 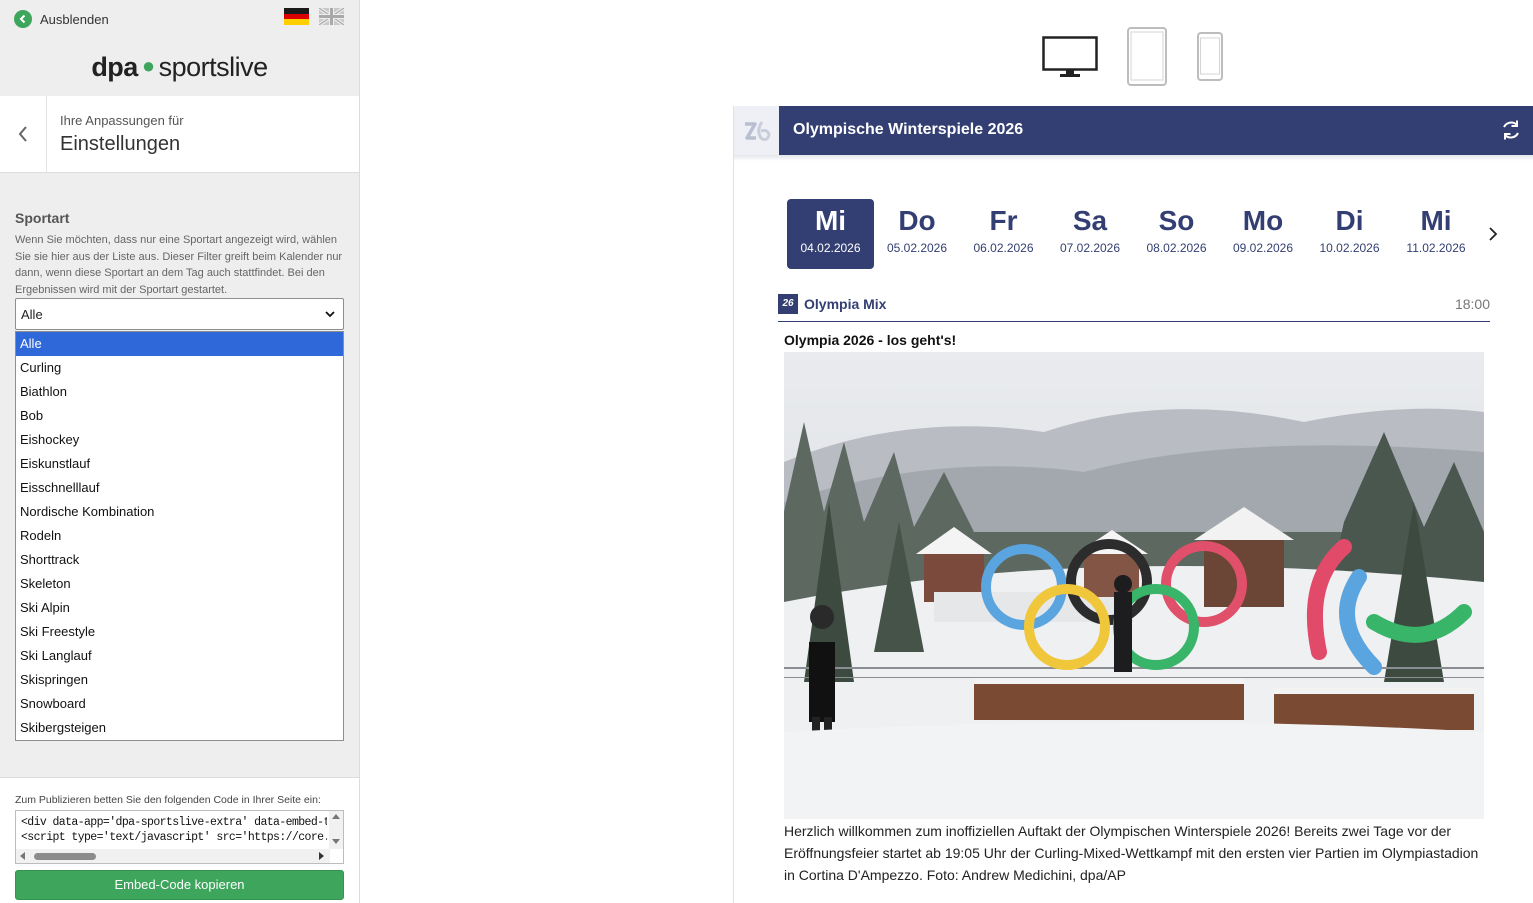 What do you see at coordinates (1090, 248) in the screenshot?
I see `day-date: 07.02.2026` at bounding box center [1090, 248].